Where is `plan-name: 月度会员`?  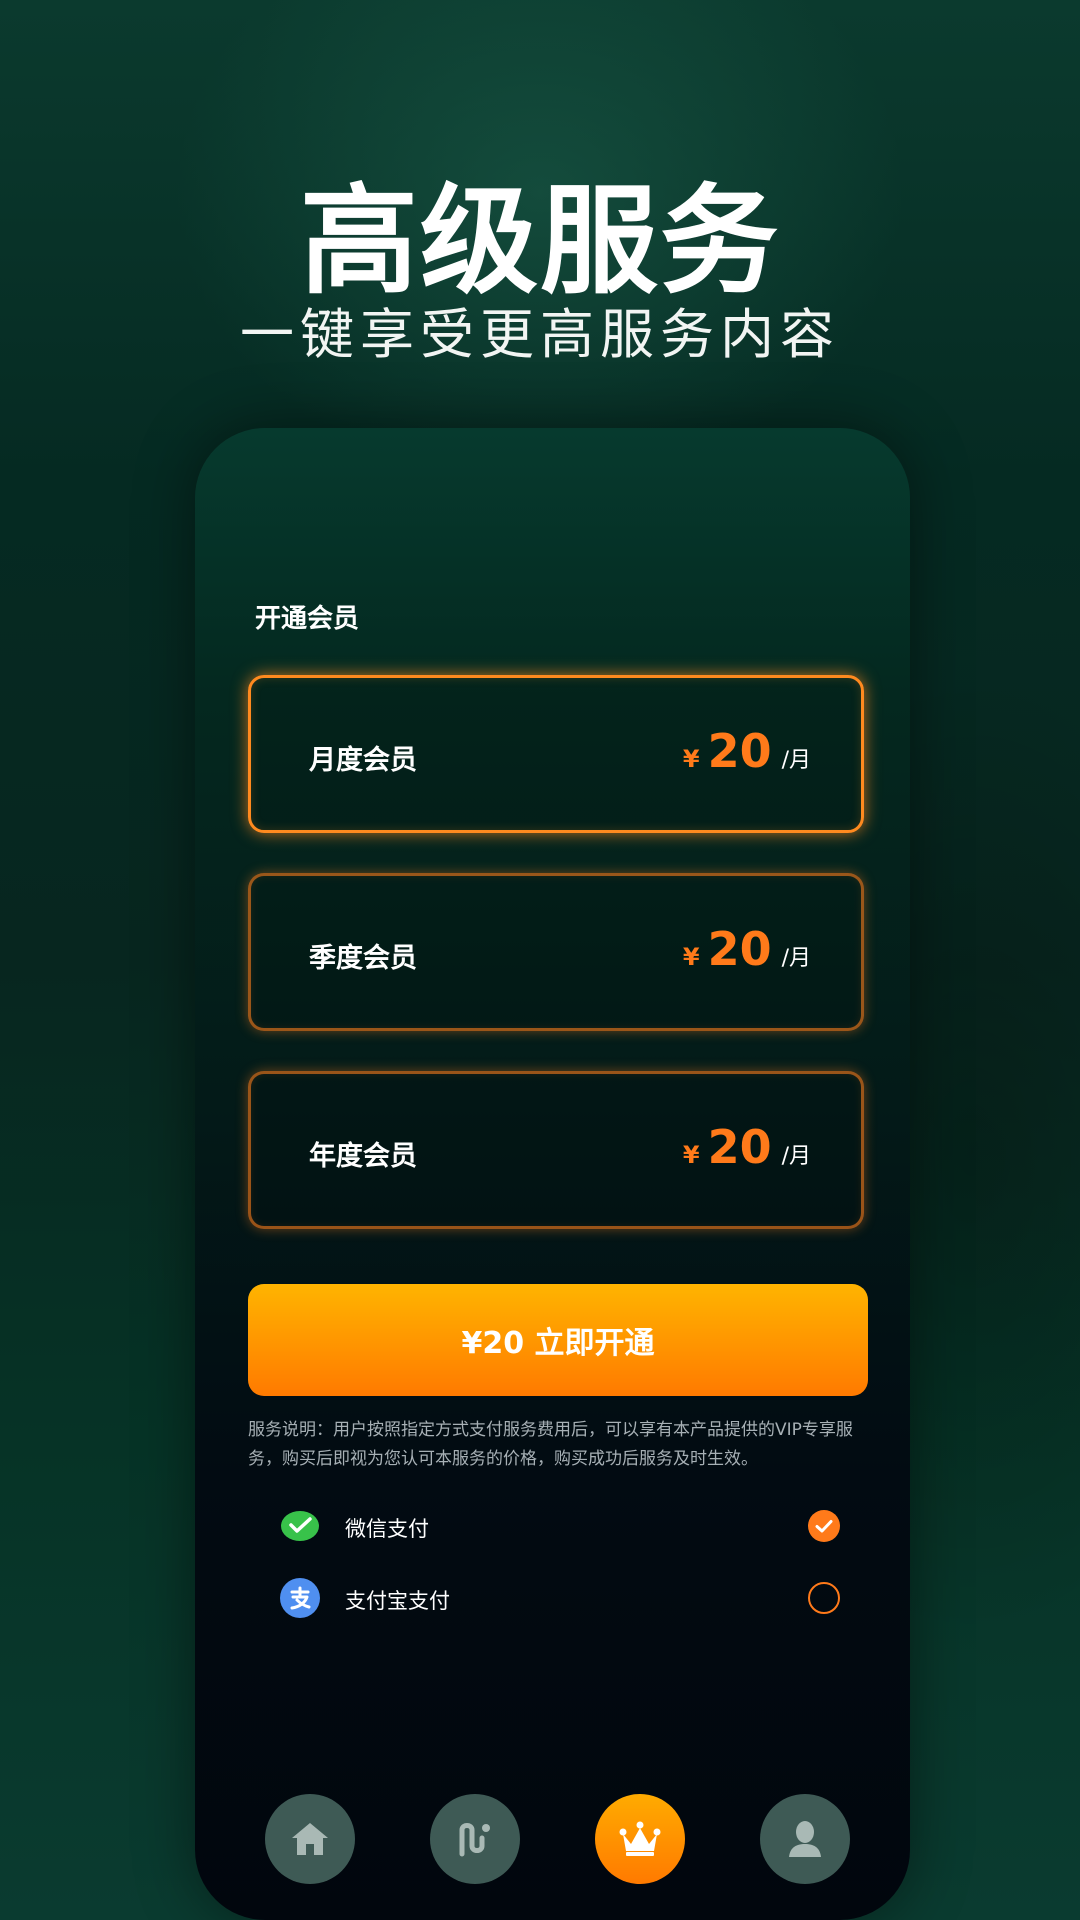 plan-name: 月度会员 is located at coordinates (363, 760).